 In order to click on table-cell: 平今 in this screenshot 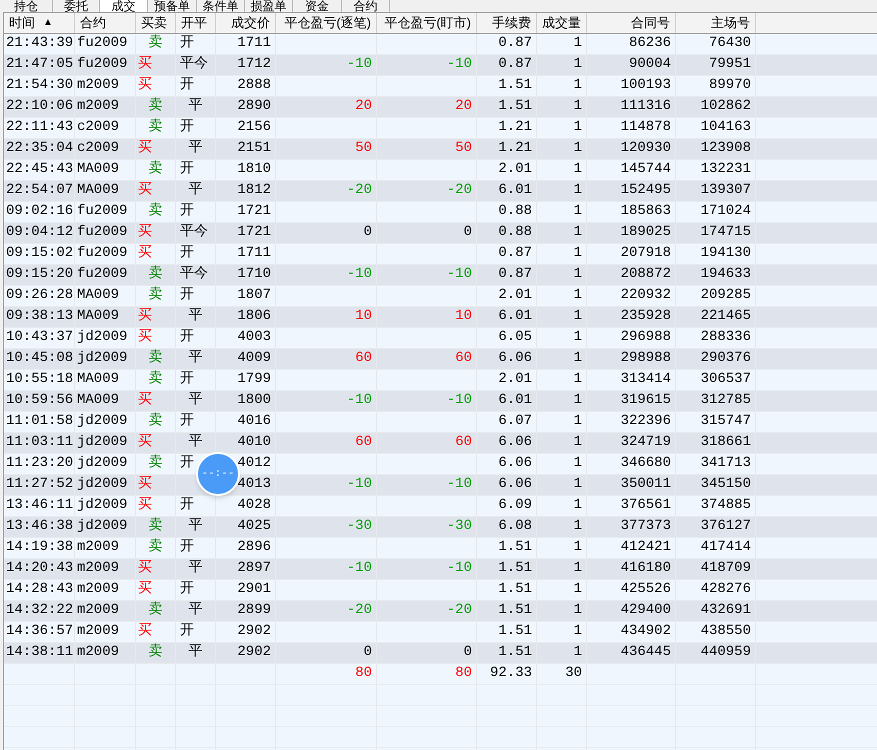, I will do `click(196, 232)`.